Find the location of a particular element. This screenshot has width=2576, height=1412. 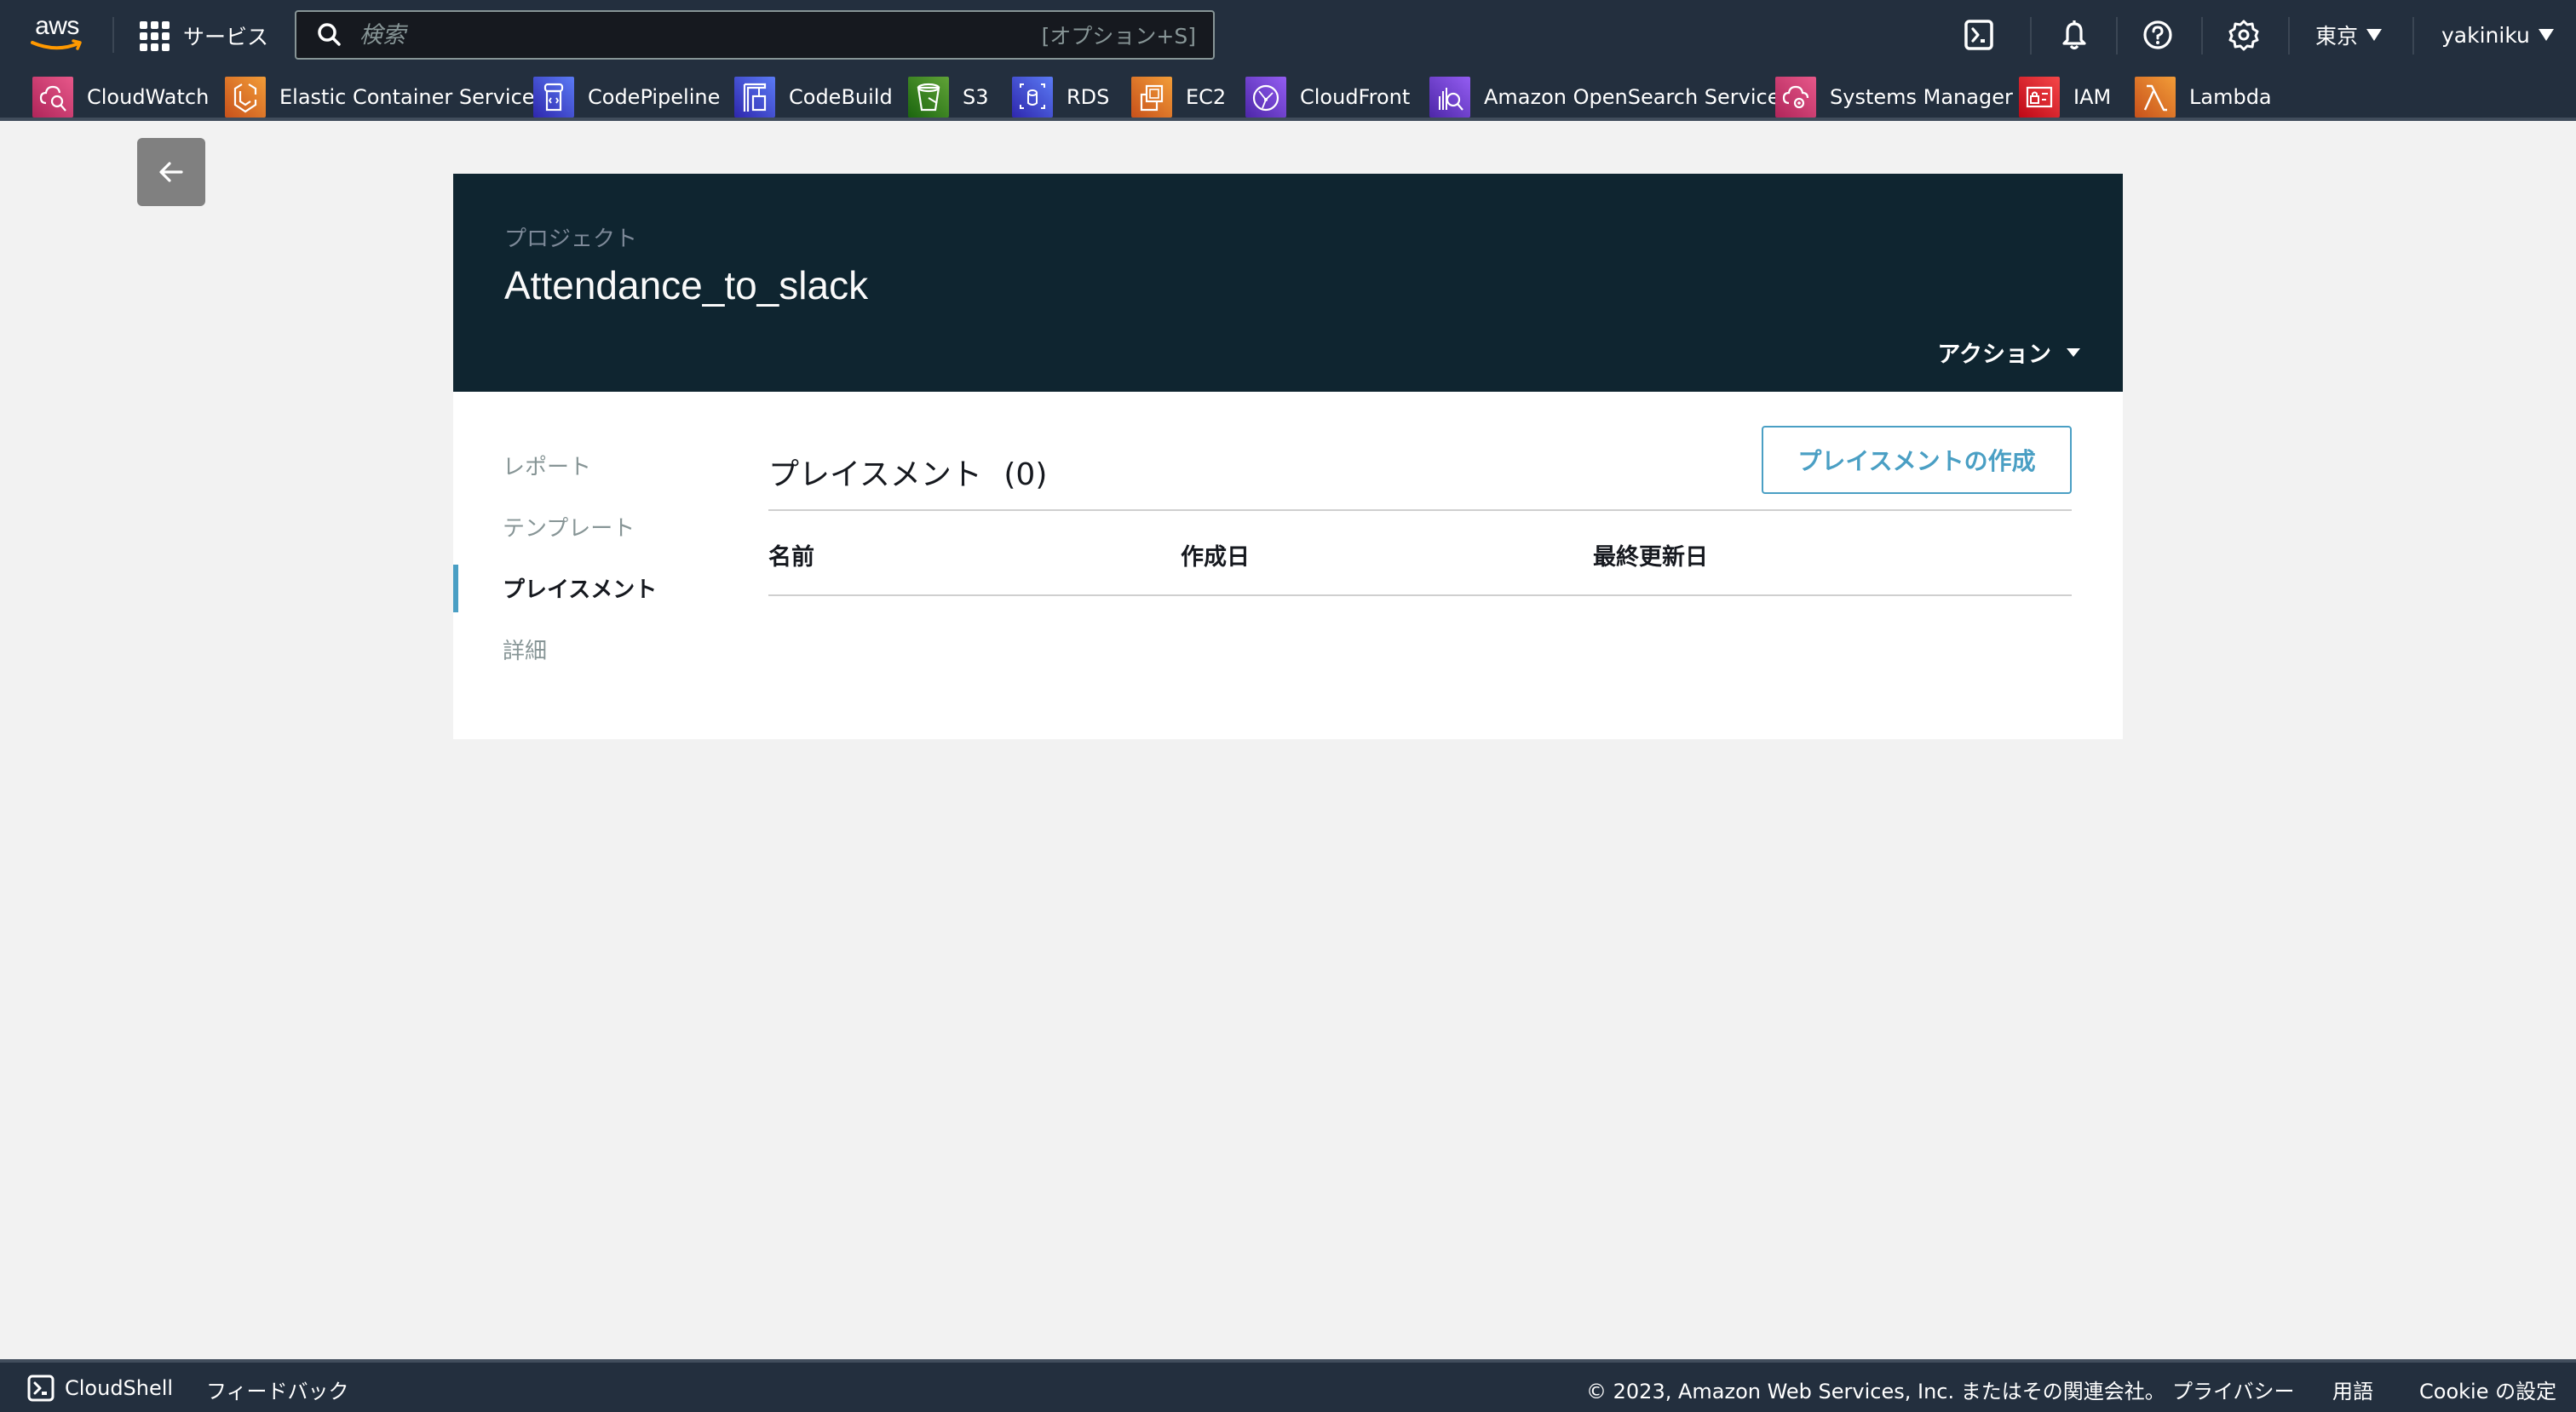

create-placement-button: プレイスメントの作成 is located at coordinates (1917, 460).